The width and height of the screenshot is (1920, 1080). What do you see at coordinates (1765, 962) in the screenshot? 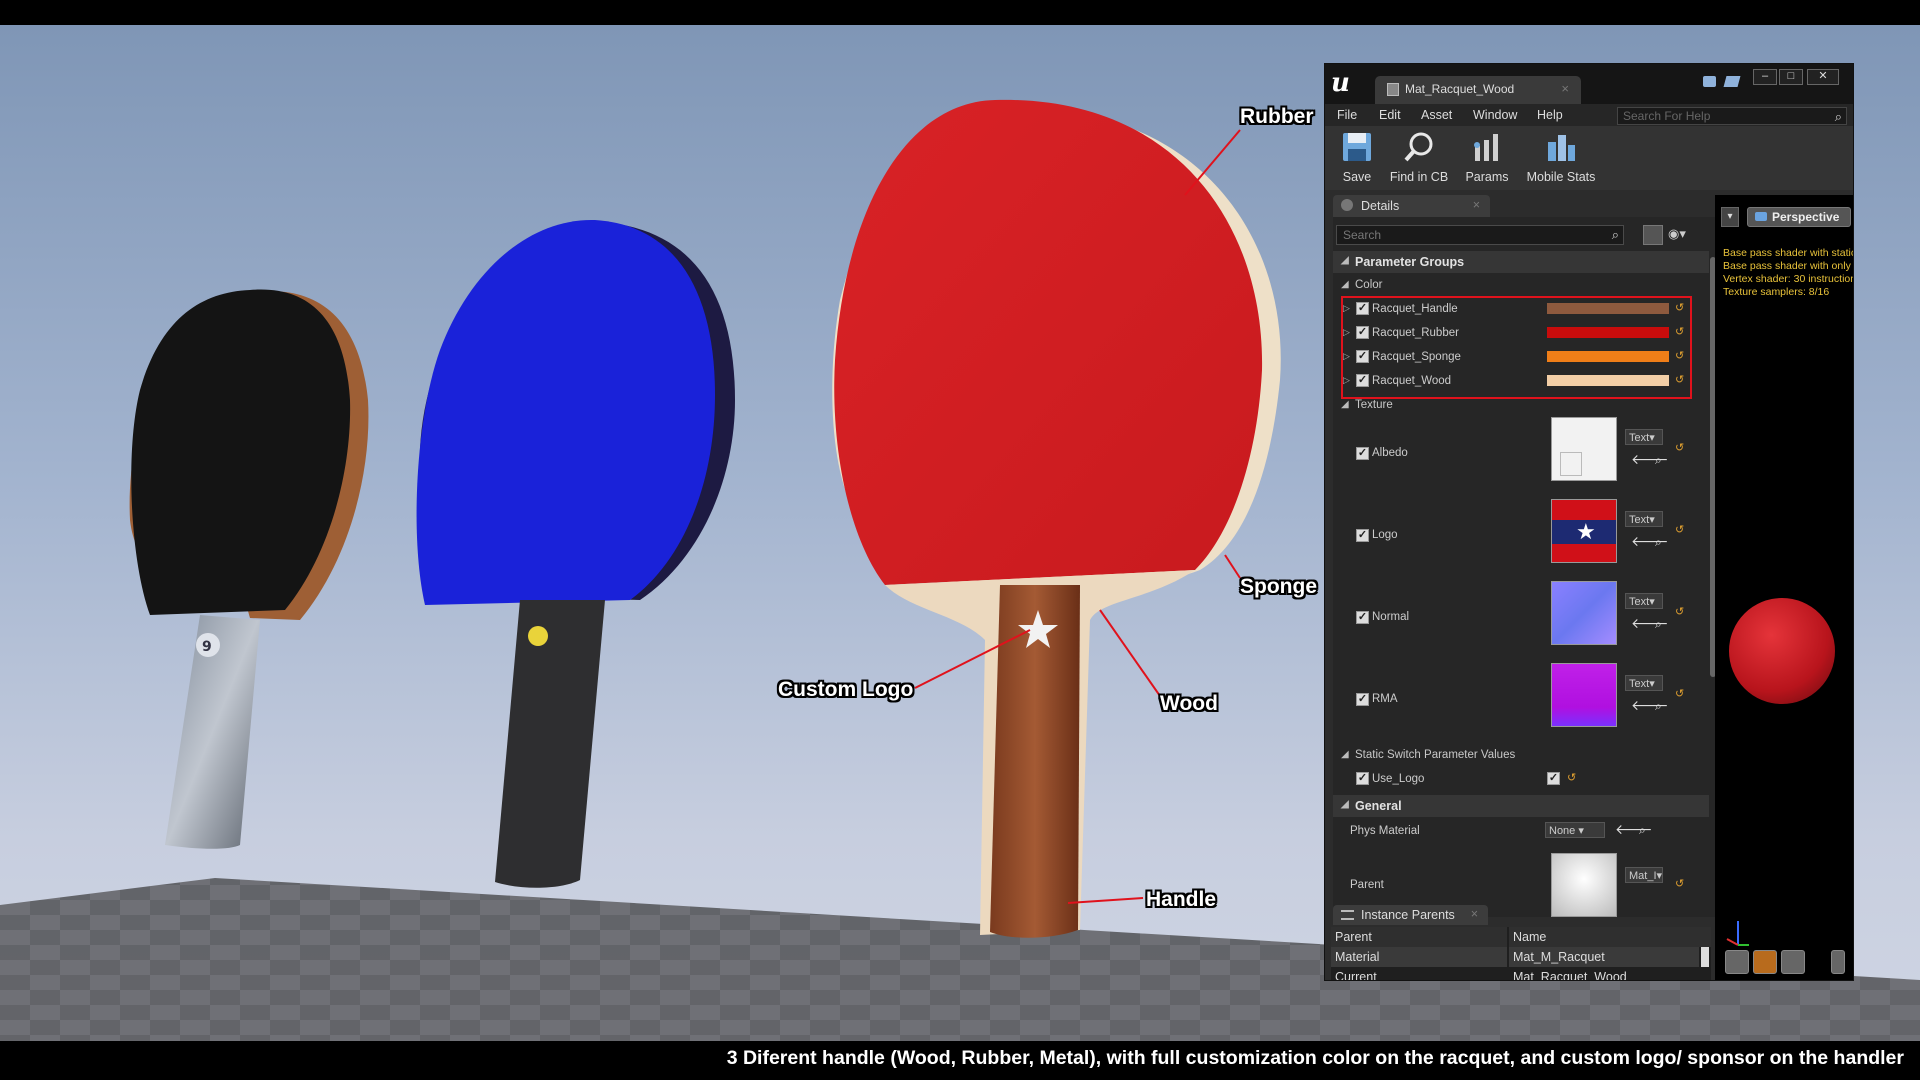
I see `sphere-preview-icon` at bounding box center [1765, 962].